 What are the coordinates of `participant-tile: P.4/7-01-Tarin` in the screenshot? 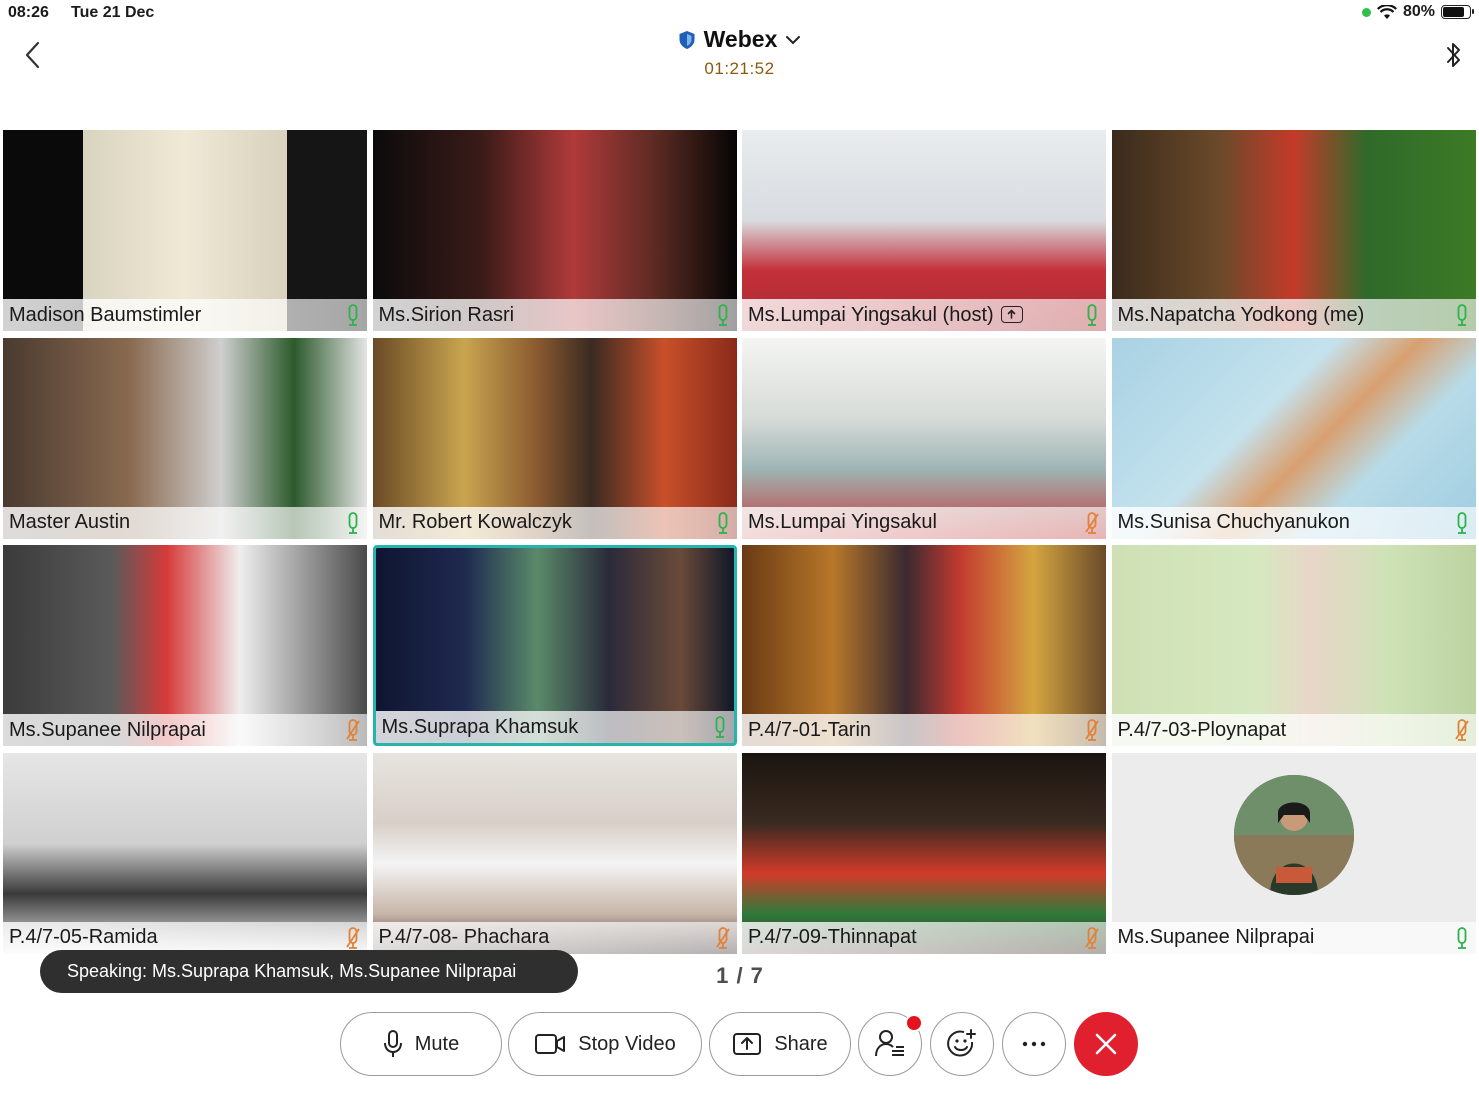 It's located at (924, 645).